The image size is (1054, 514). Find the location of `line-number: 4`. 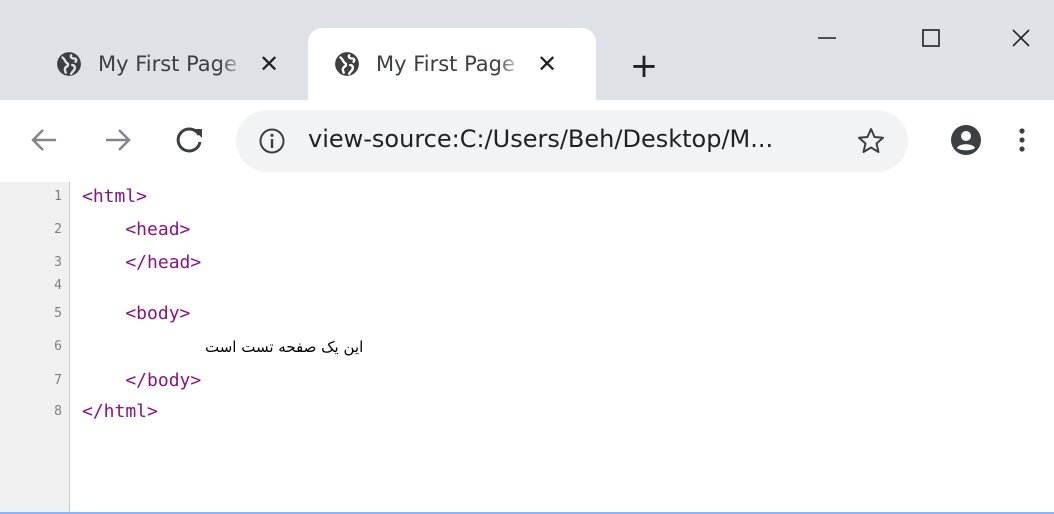

line-number: 4 is located at coordinates (58, 285).